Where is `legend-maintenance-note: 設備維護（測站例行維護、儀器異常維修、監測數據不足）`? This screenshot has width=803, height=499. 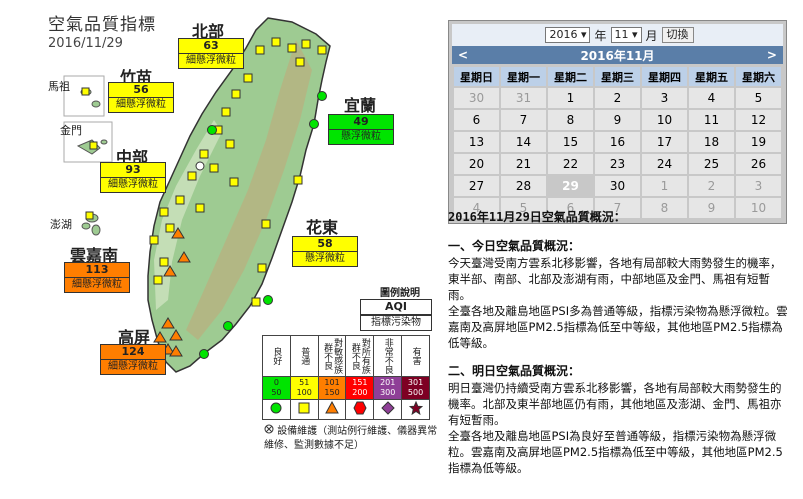
legend-maintenance-note: 設備維護（測站例行維護、儀器異常維修、監測數據不足） is located at coordinates (350, 438).